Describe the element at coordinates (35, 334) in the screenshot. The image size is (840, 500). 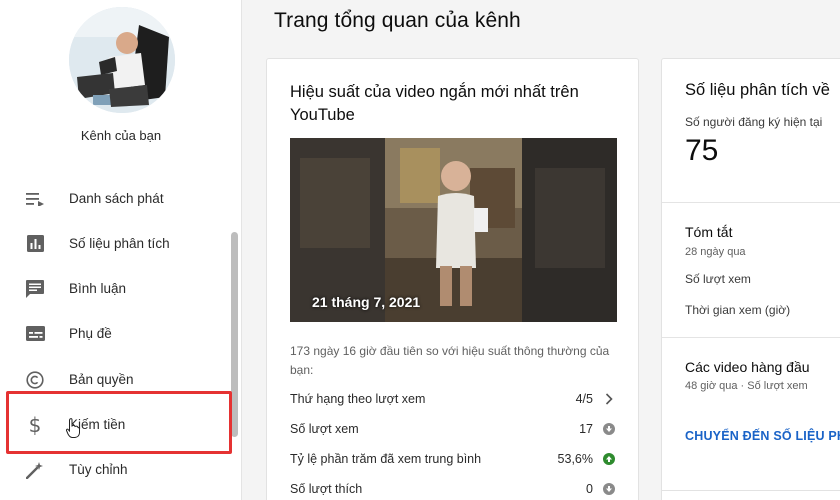
I see `subtitles-icon` at that location.